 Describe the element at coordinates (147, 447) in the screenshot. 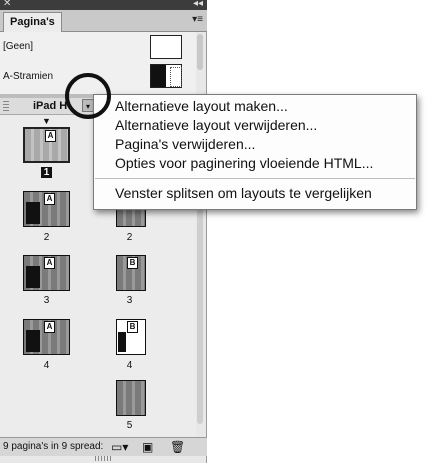

I see `new-page-icon: ▣` at that location.